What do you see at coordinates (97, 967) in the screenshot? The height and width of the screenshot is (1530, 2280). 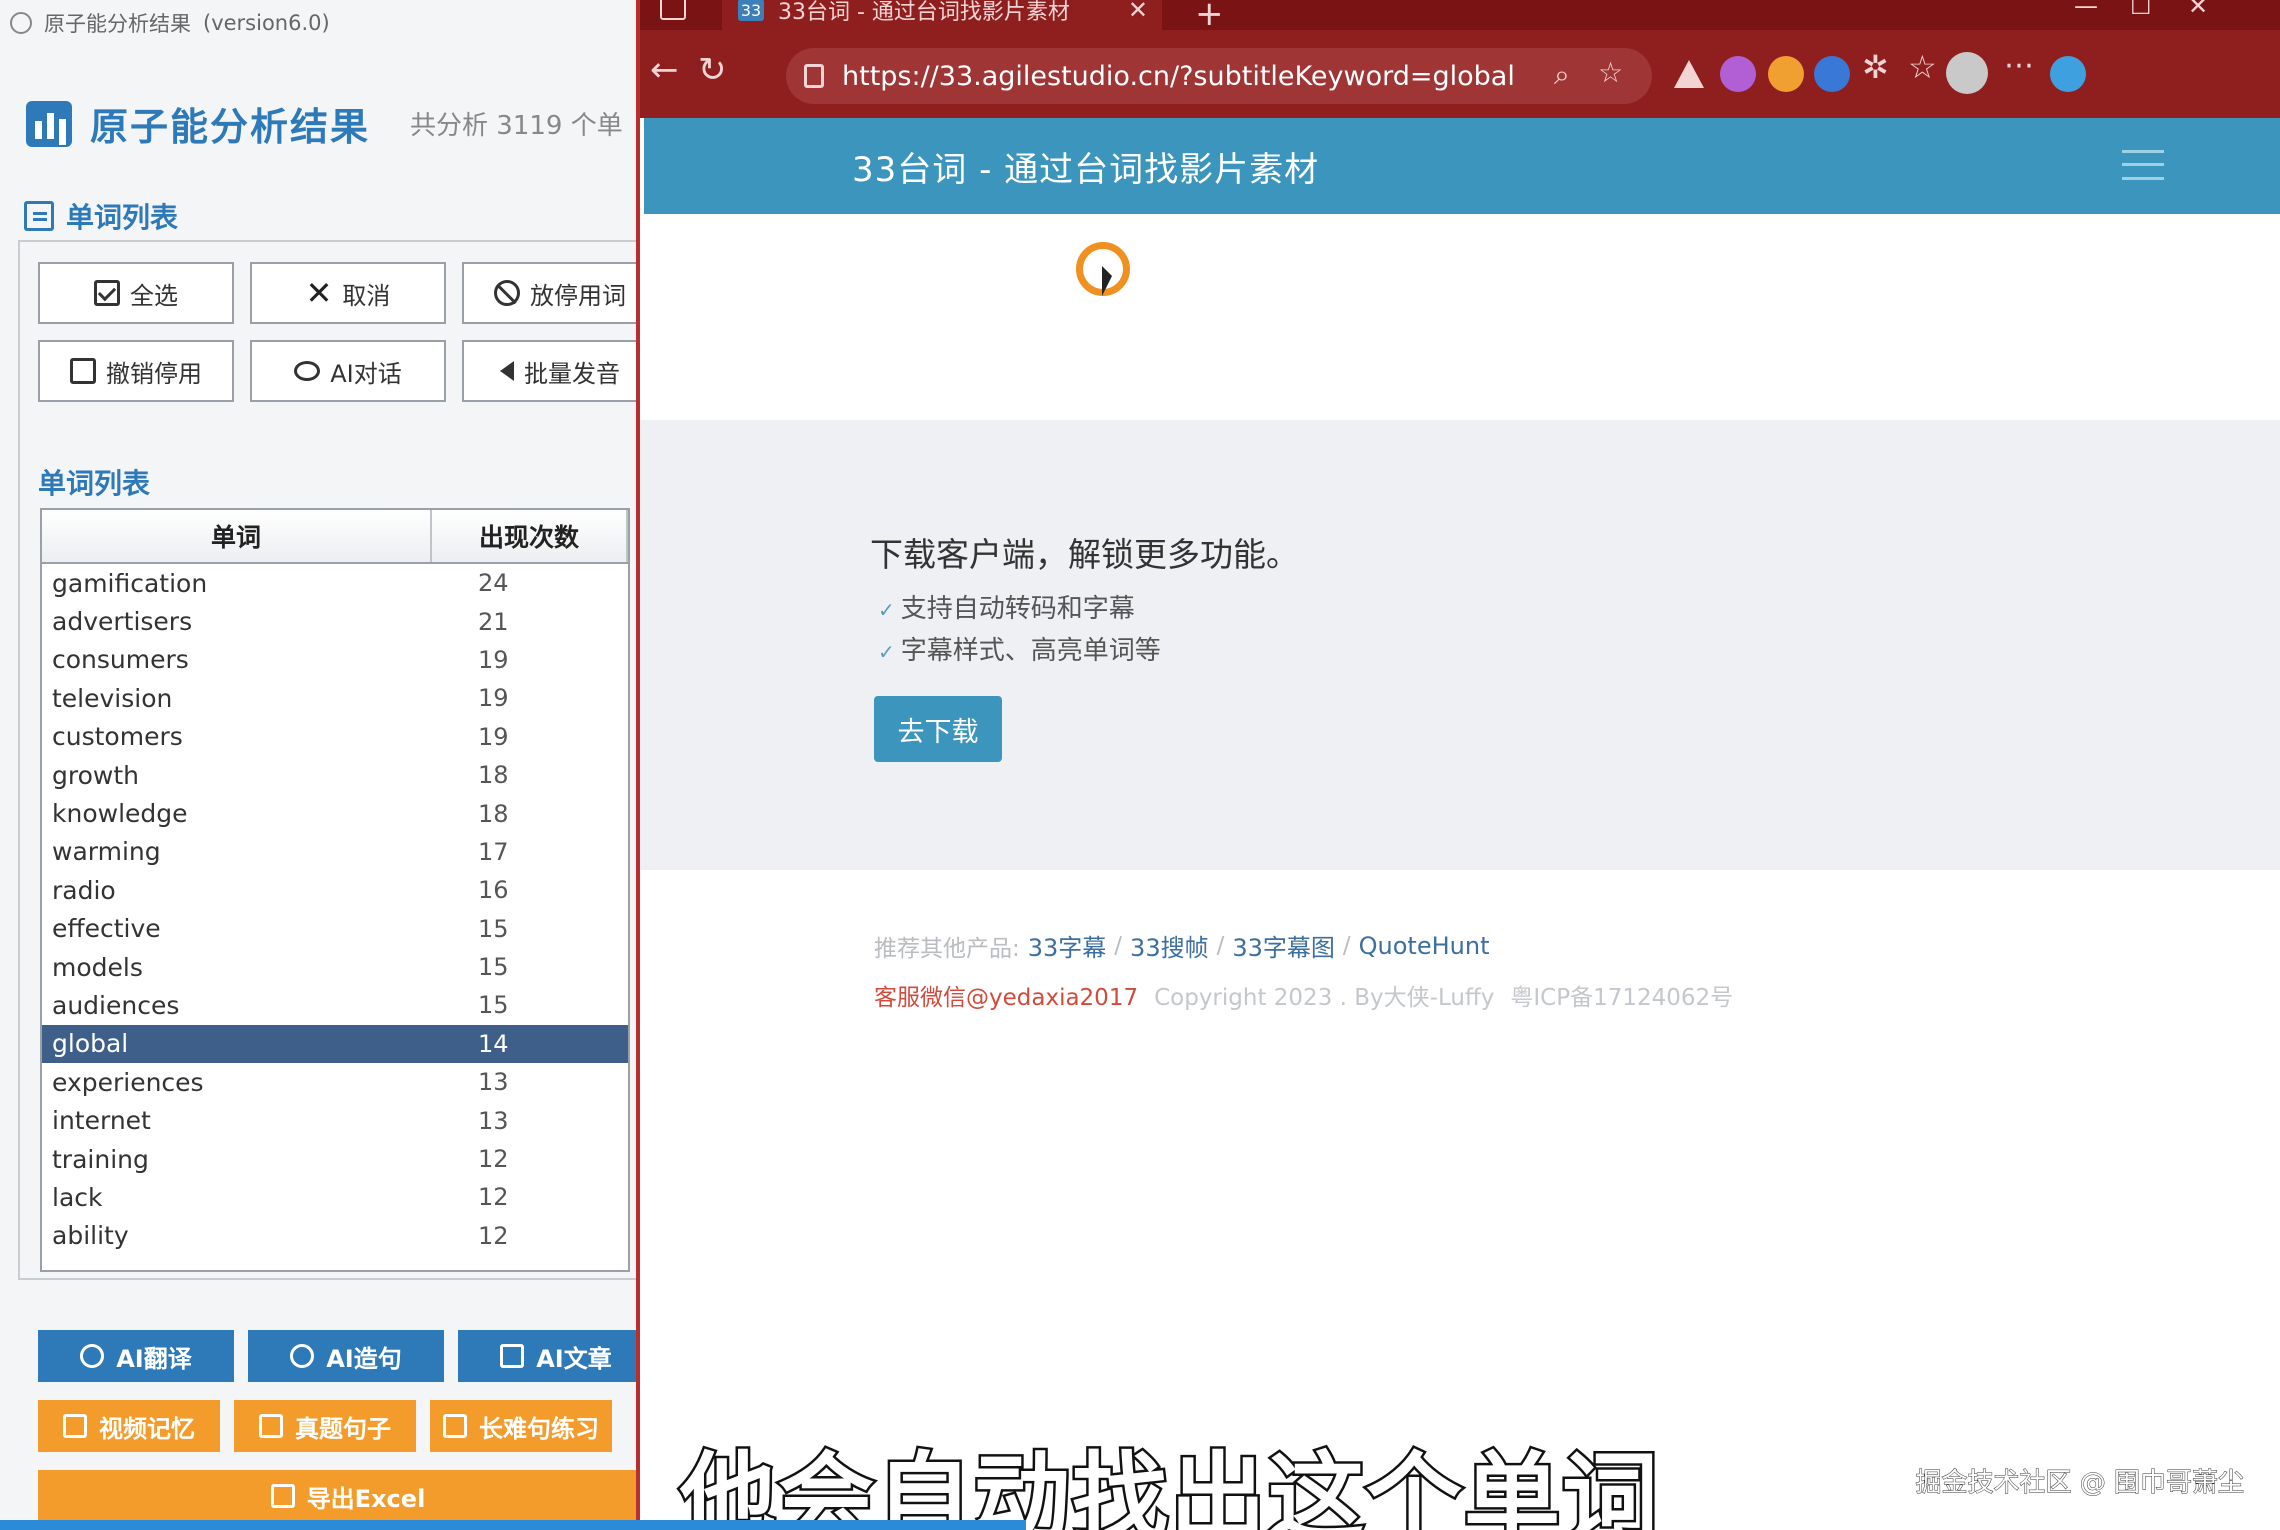 I see `word-cell: models` at bounding box center [97, 967].